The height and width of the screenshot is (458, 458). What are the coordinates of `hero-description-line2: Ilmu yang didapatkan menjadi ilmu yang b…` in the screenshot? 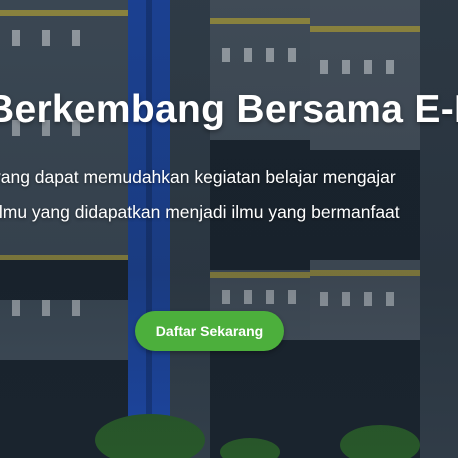 It's located at (200, 212).